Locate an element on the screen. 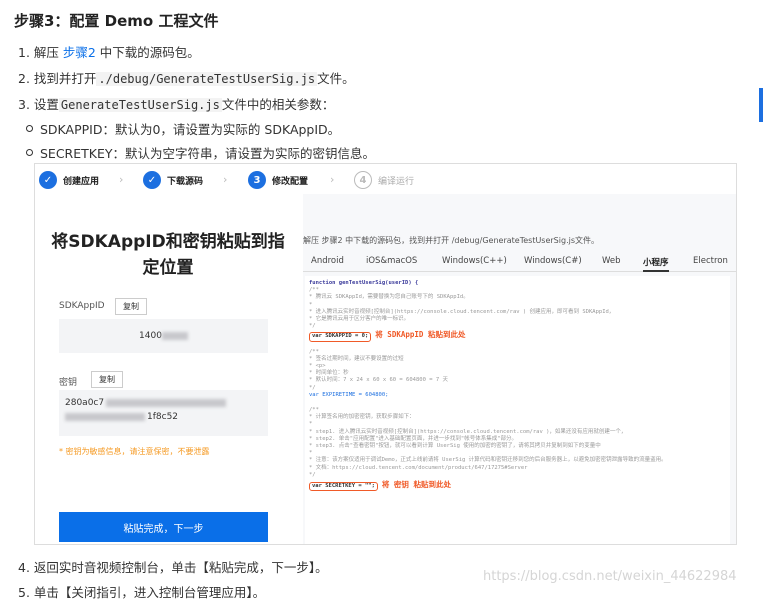 The height and width of the screenshot is (601, 763). code-line: var EXPIRETIME = 604800; is located at coordinates (349, 394).